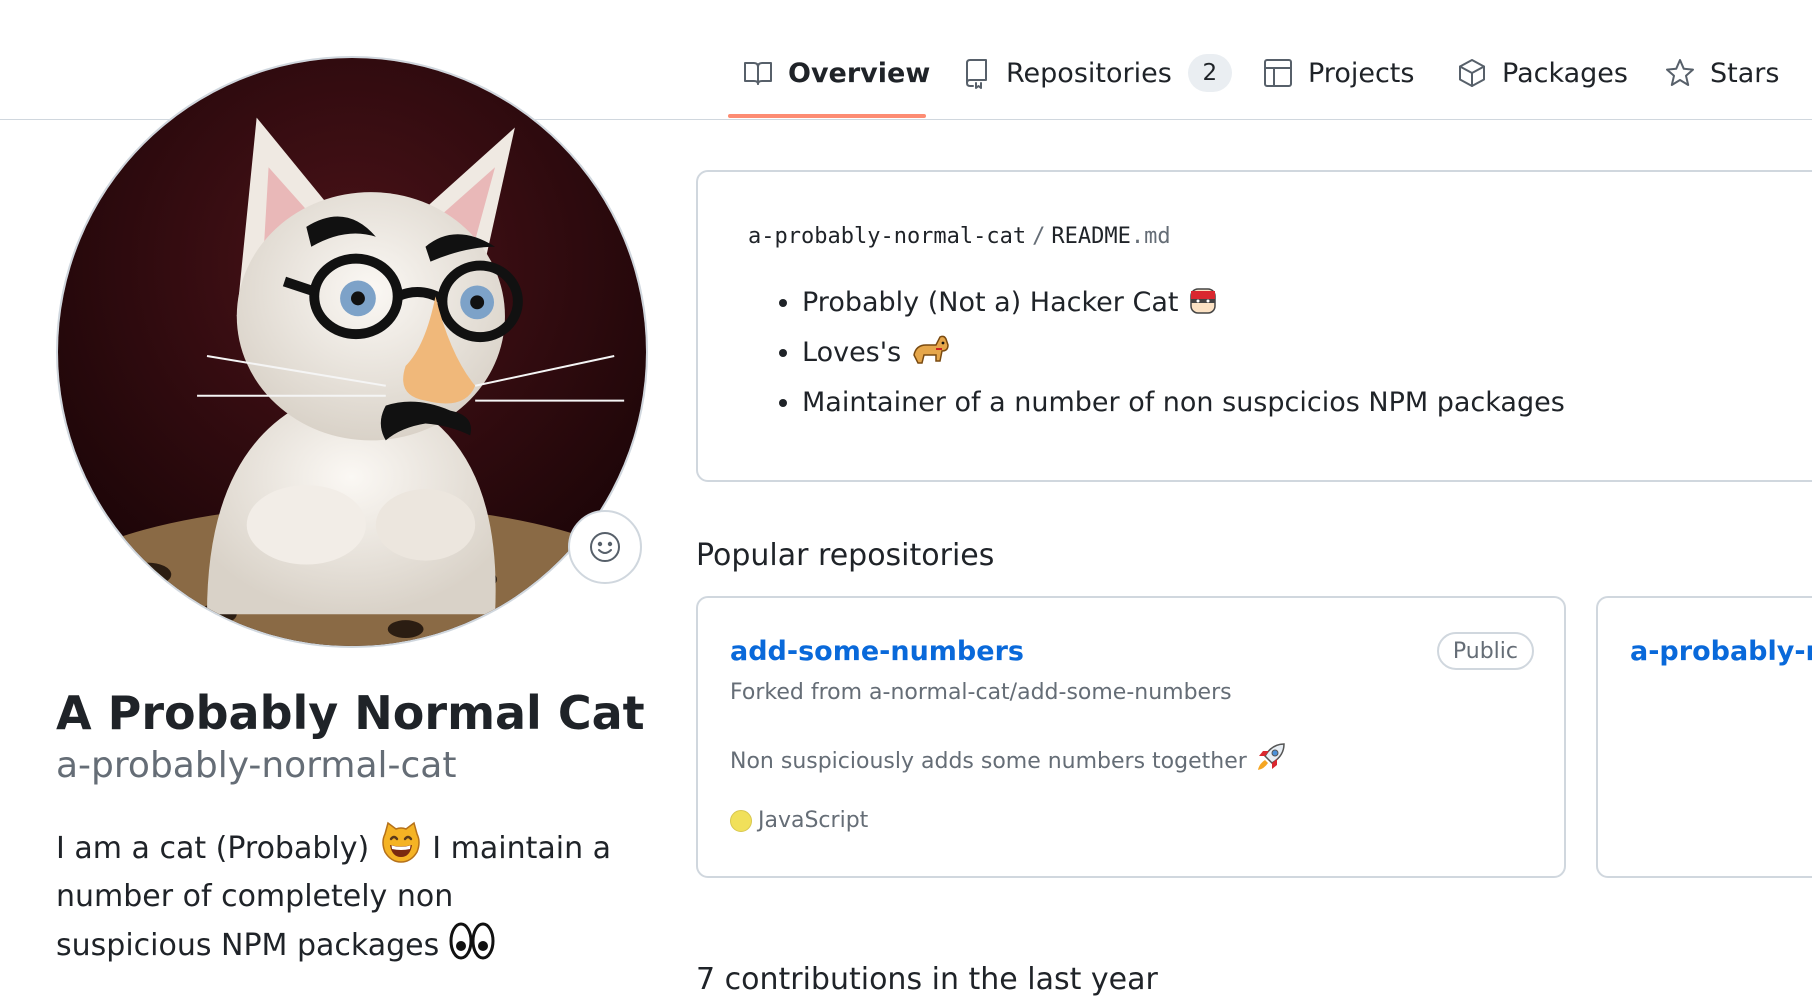  I want to click on tab-overview-label: Overview, so click(859, 73).